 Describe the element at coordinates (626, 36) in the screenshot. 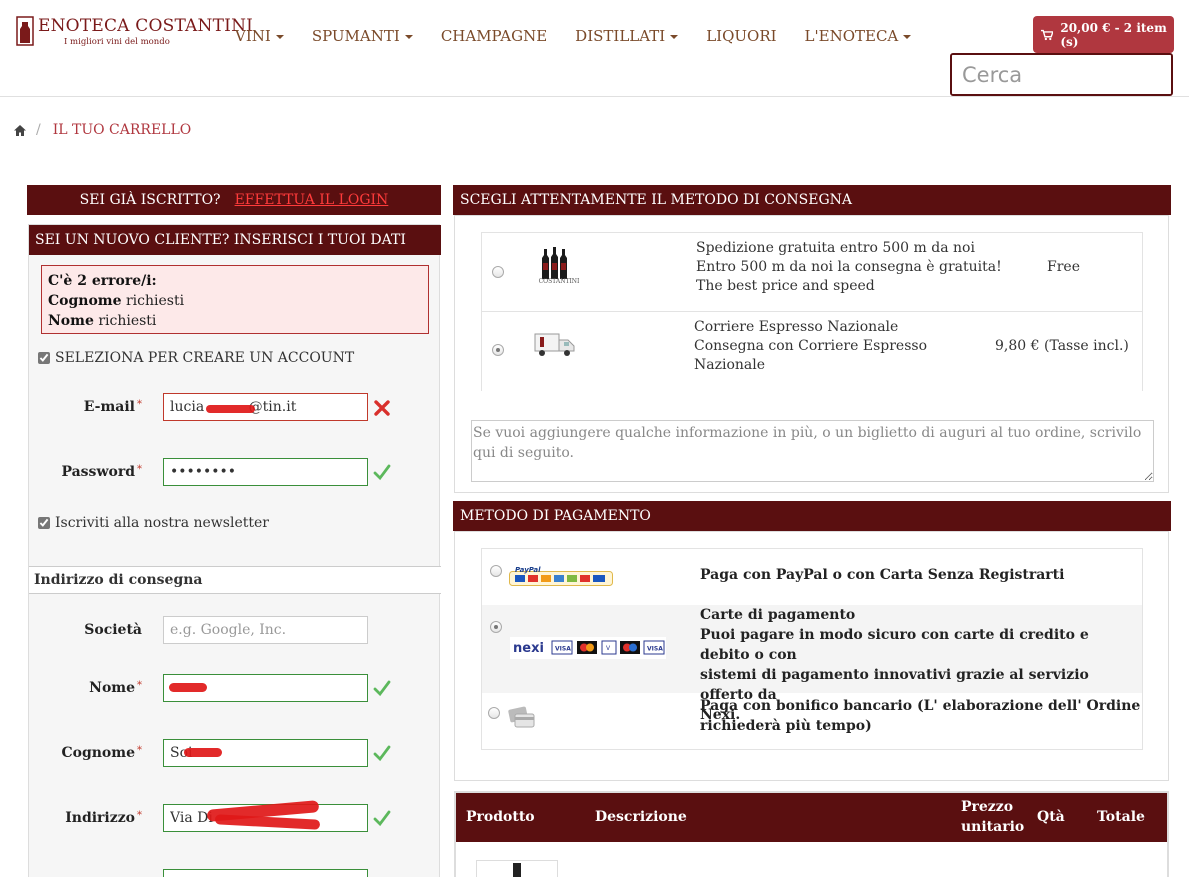

I see `nav-item-distillati: DISTILLATI` at that location.